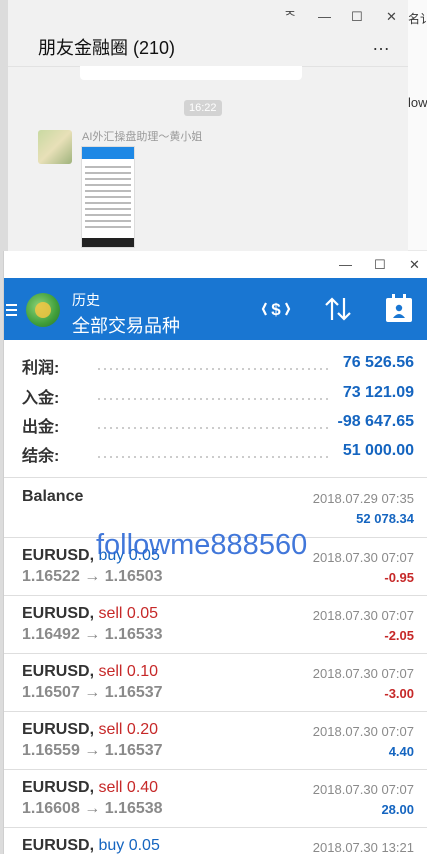  Describe the element at coordinates (399, 310) in the screenshot. I see `calendar-icon` at that location.